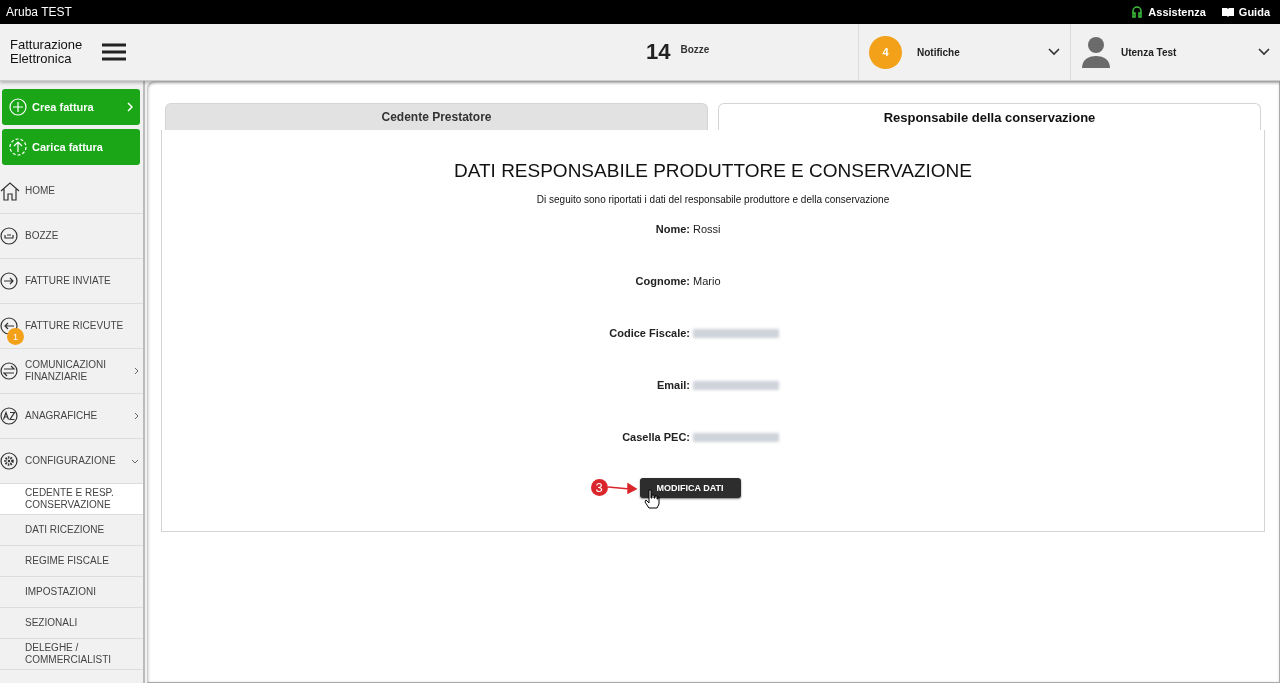  I want to click on user-name: Utenza Test, so click(1184, 52).